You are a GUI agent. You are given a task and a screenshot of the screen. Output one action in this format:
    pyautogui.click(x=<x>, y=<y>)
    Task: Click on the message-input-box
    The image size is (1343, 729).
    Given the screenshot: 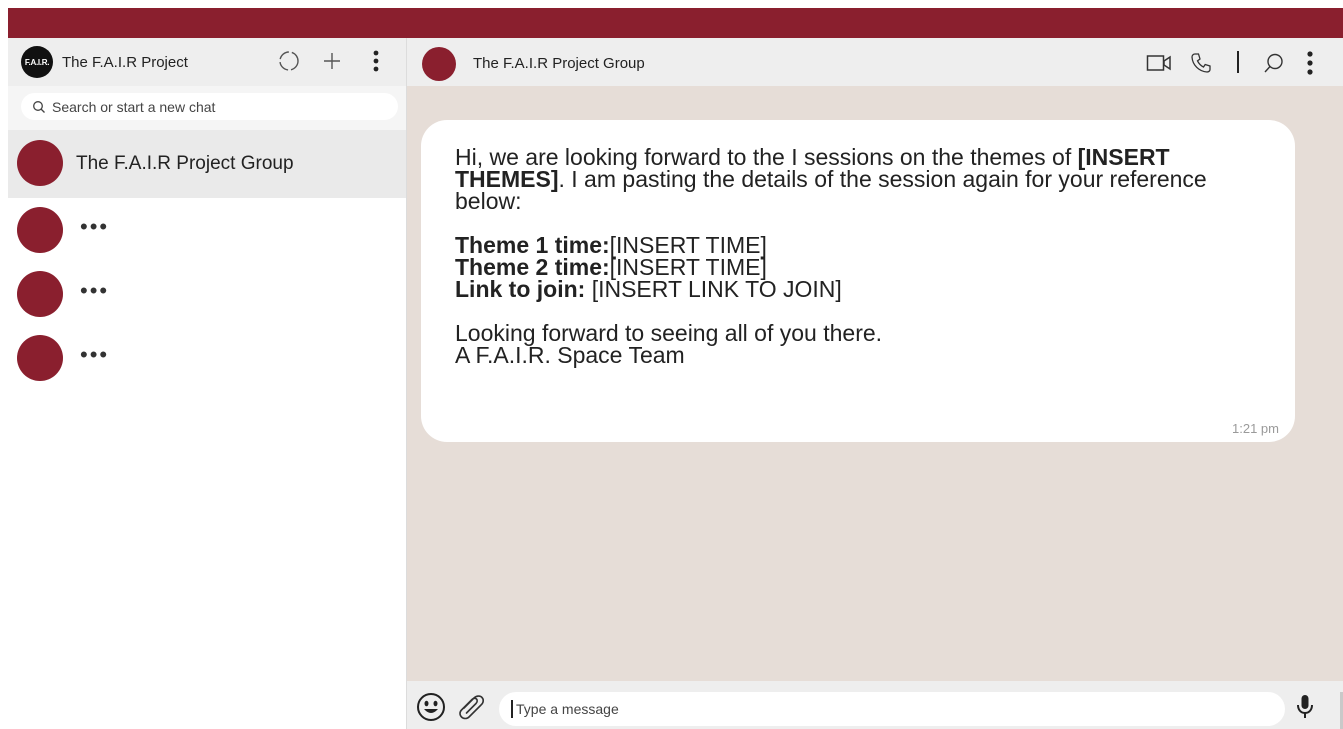 What is the action you would take?
    pyautogui.click(x=892, y=709)
    